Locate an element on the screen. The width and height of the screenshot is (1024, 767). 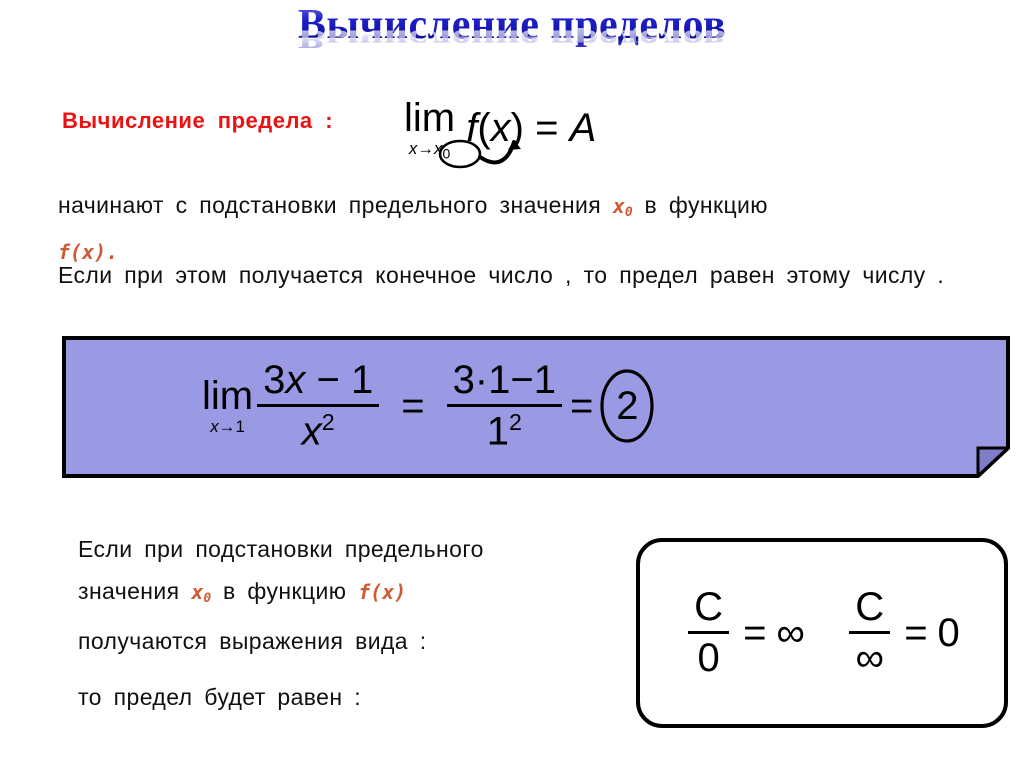
limit-definition-formula: lim x→x0 f(x) = A is located at coordinates (554, 134).